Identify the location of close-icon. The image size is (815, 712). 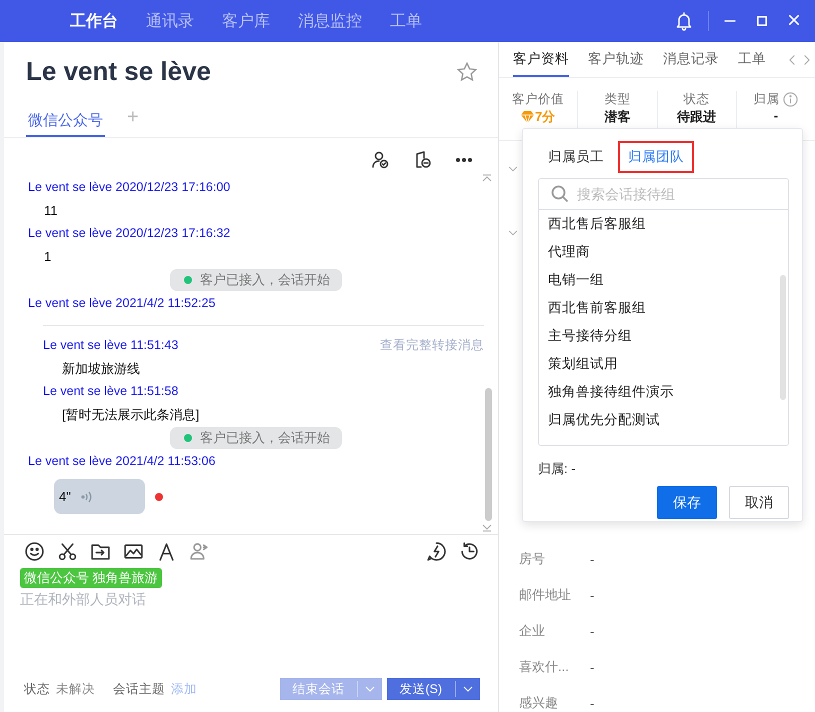
(794, 19).